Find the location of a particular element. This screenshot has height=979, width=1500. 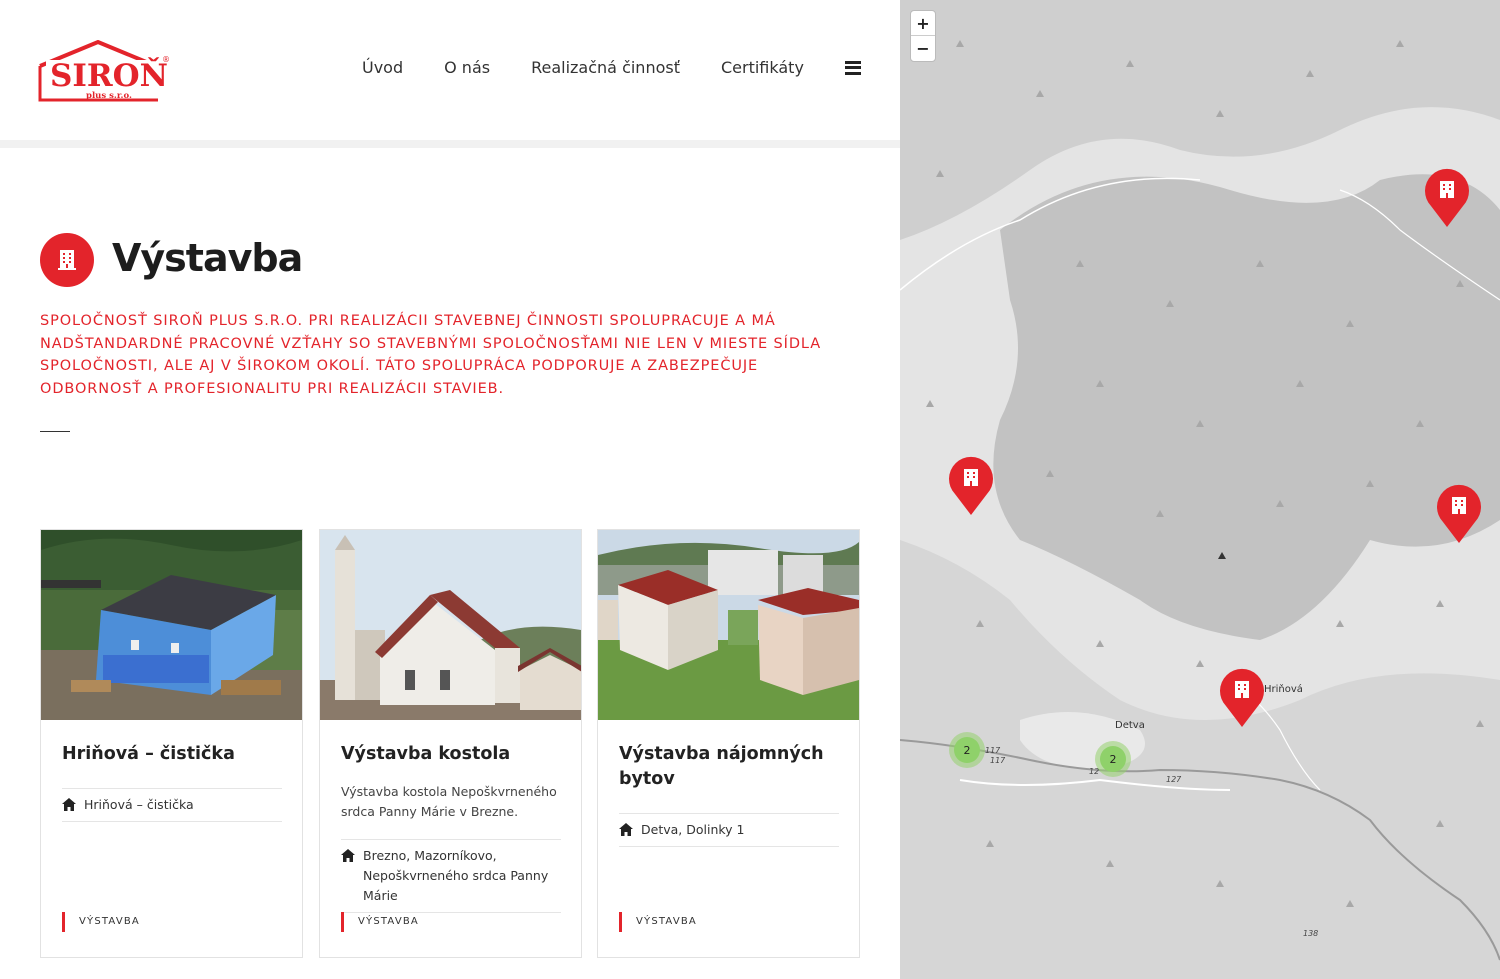

place-label-hrinova: Hriňová is located at coordinates (1283, 689).